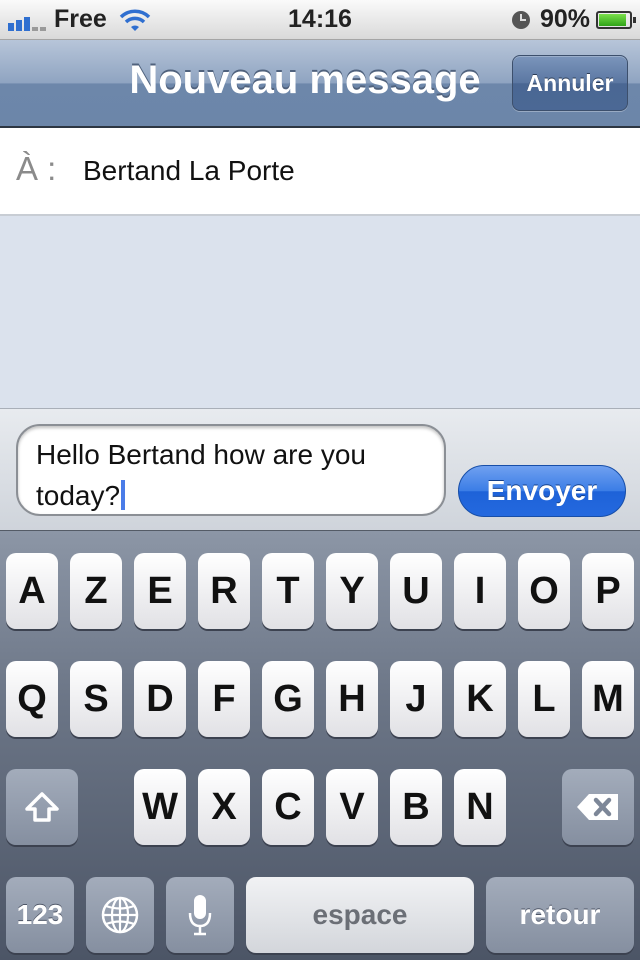 This screenshot has width=640, height=960. I want to click on status-bar: Free 14:16 90%, so click(320, 20).